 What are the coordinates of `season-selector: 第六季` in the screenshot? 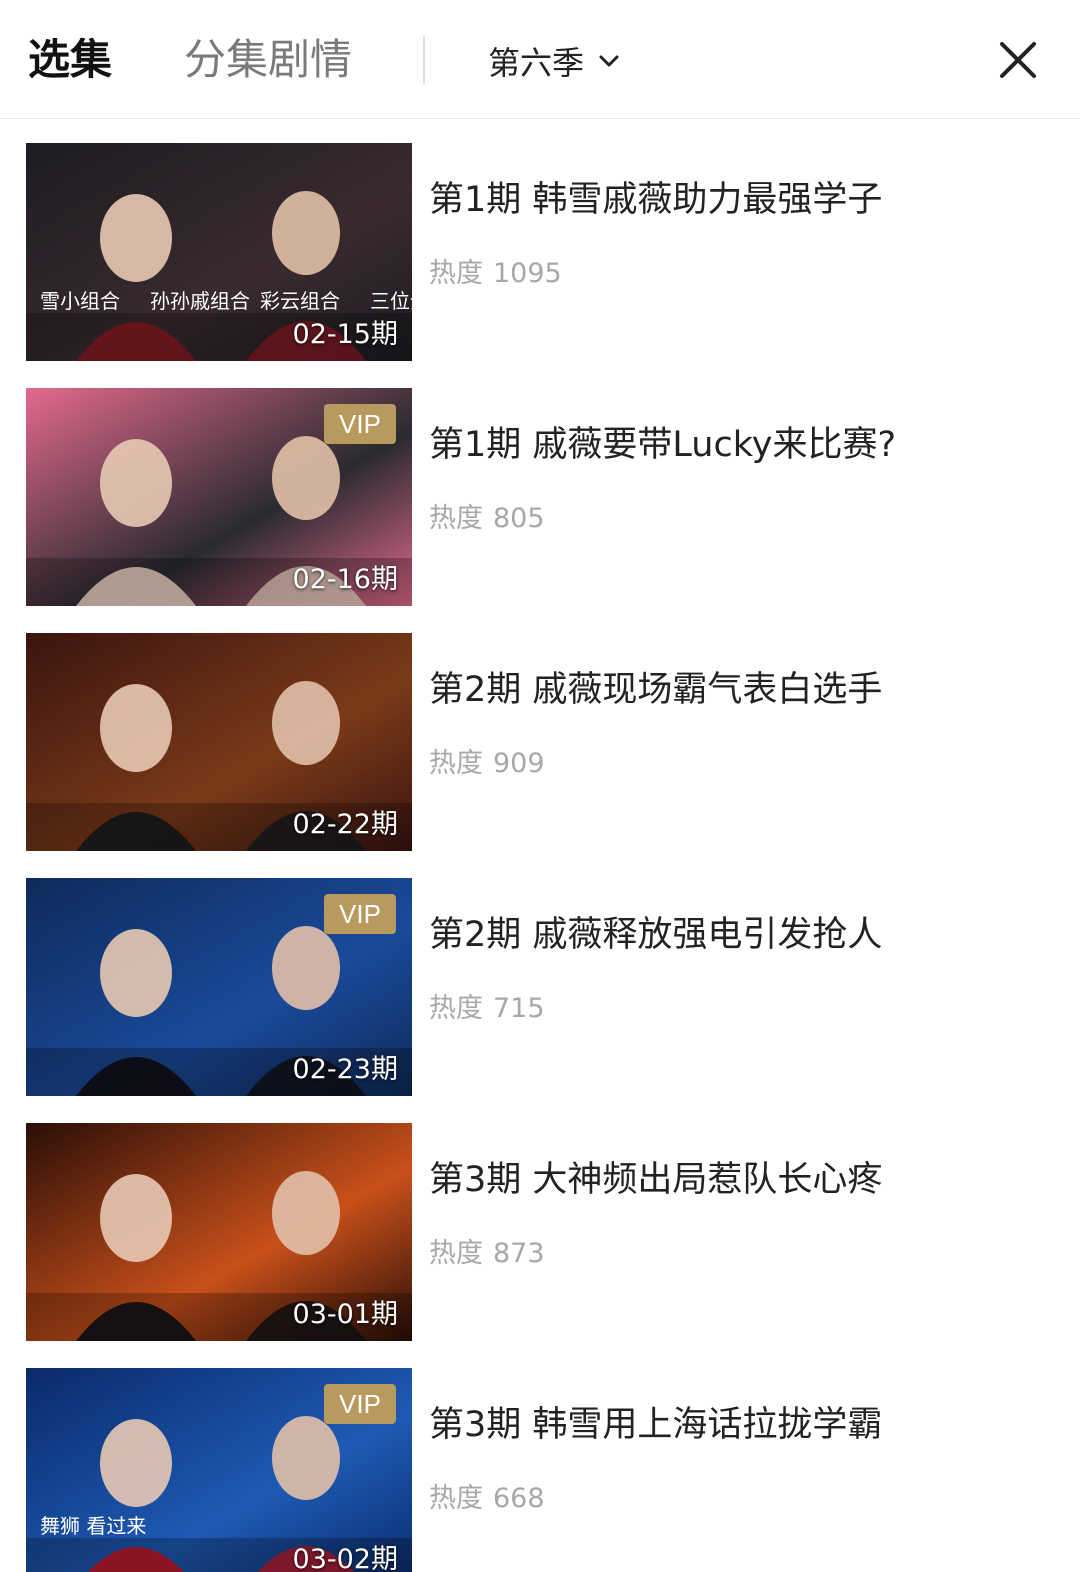 It's located at (555, 61).